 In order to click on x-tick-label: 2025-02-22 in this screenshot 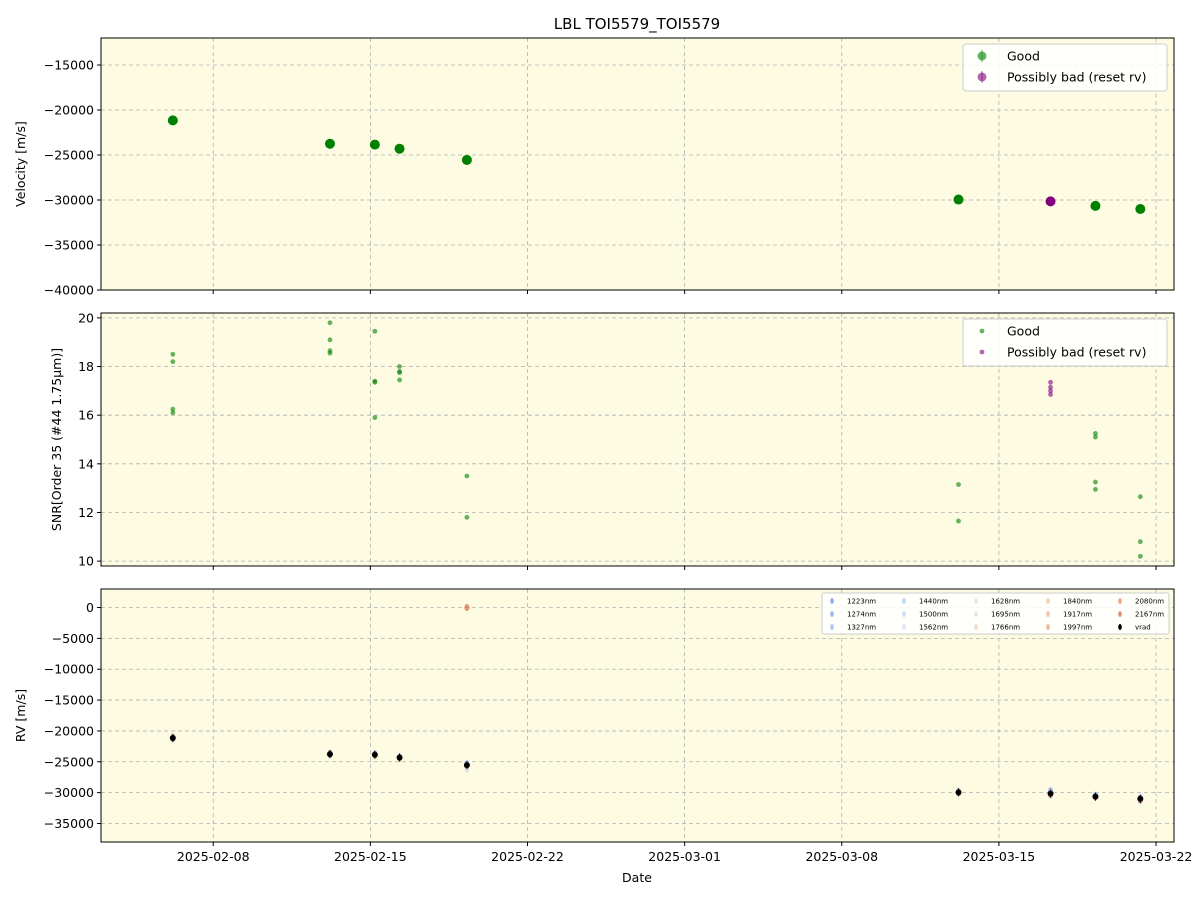, I will do `click(527, 856)`.